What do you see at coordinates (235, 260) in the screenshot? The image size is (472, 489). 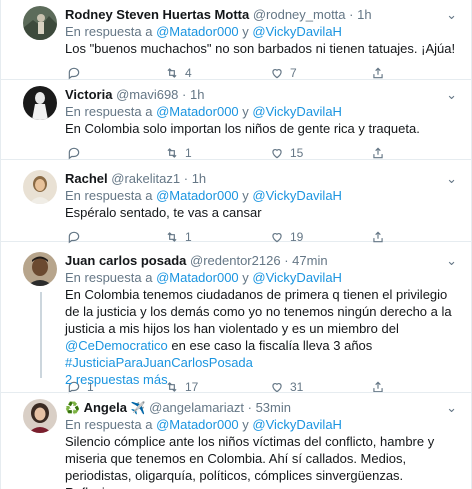 I see `author-handle: @redentor2126` at bounding box center [235, 260].